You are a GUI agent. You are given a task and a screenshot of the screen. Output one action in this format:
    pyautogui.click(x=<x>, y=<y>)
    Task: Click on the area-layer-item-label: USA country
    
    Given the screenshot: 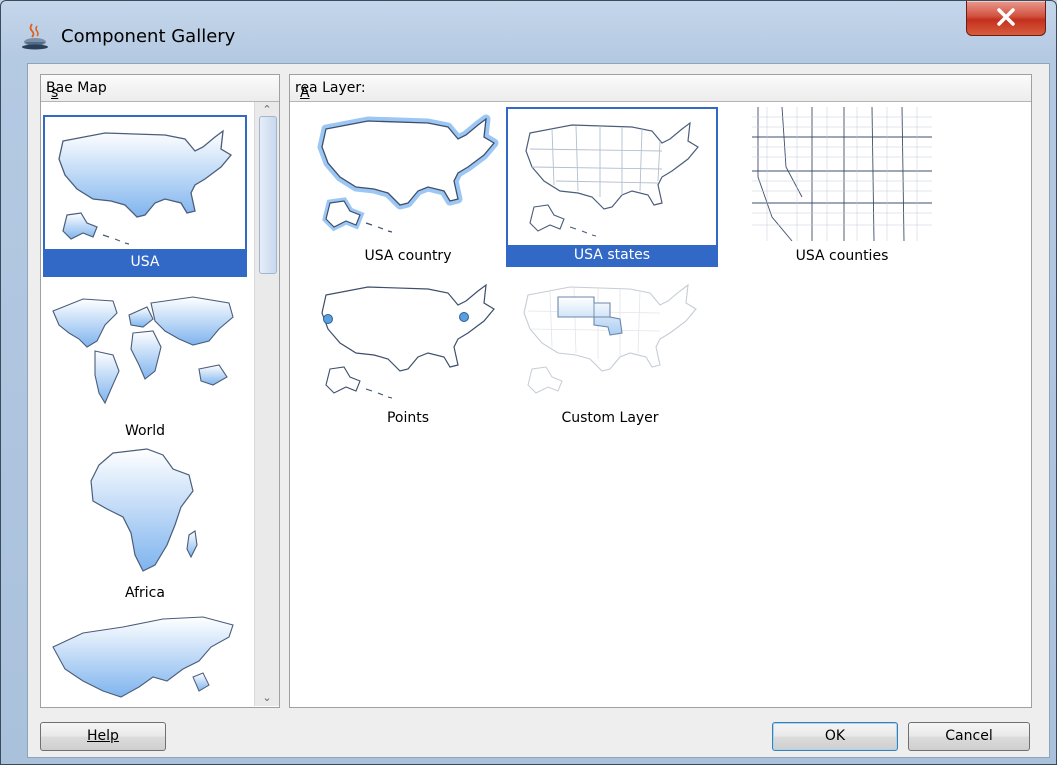 What is the action you would take?
    pyautogui.click(x=408, y=256)
    